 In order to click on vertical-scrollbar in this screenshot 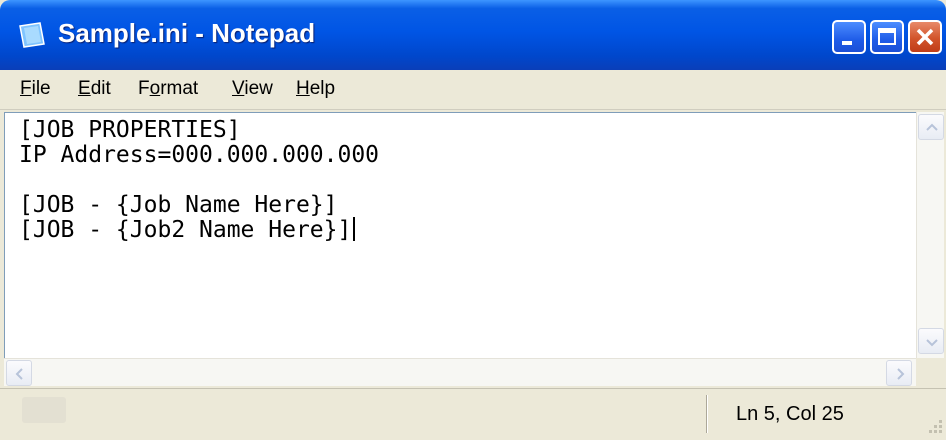, I will do `click(930, 235)`.